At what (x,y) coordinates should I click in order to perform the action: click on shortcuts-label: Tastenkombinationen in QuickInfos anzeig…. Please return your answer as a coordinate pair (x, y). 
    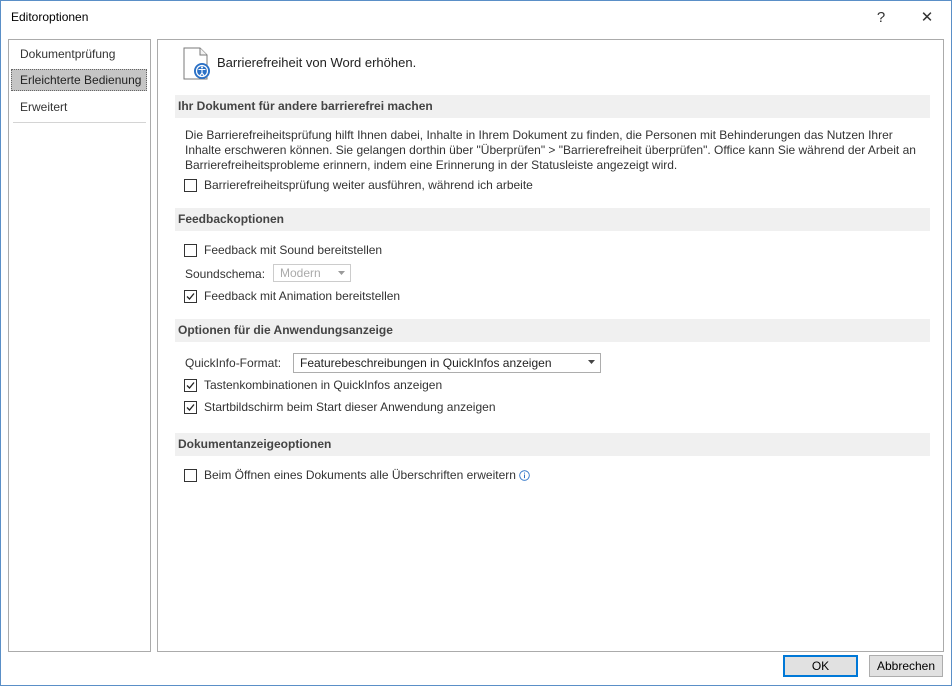
    Looking at the image, I should click on (323, 385).